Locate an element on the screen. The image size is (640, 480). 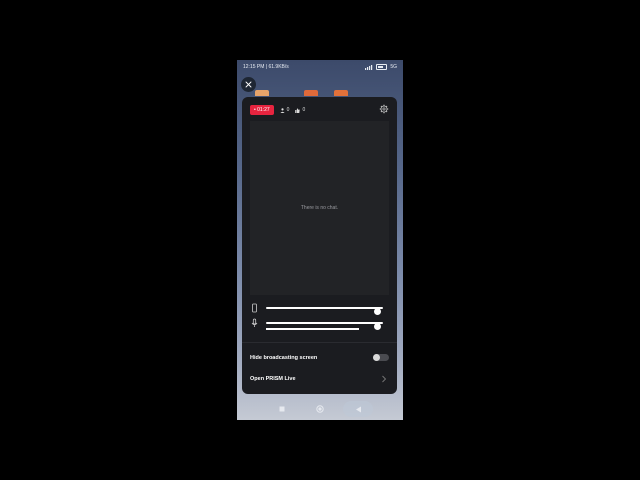
mic-volume-row is located at coordinates (319, 324).